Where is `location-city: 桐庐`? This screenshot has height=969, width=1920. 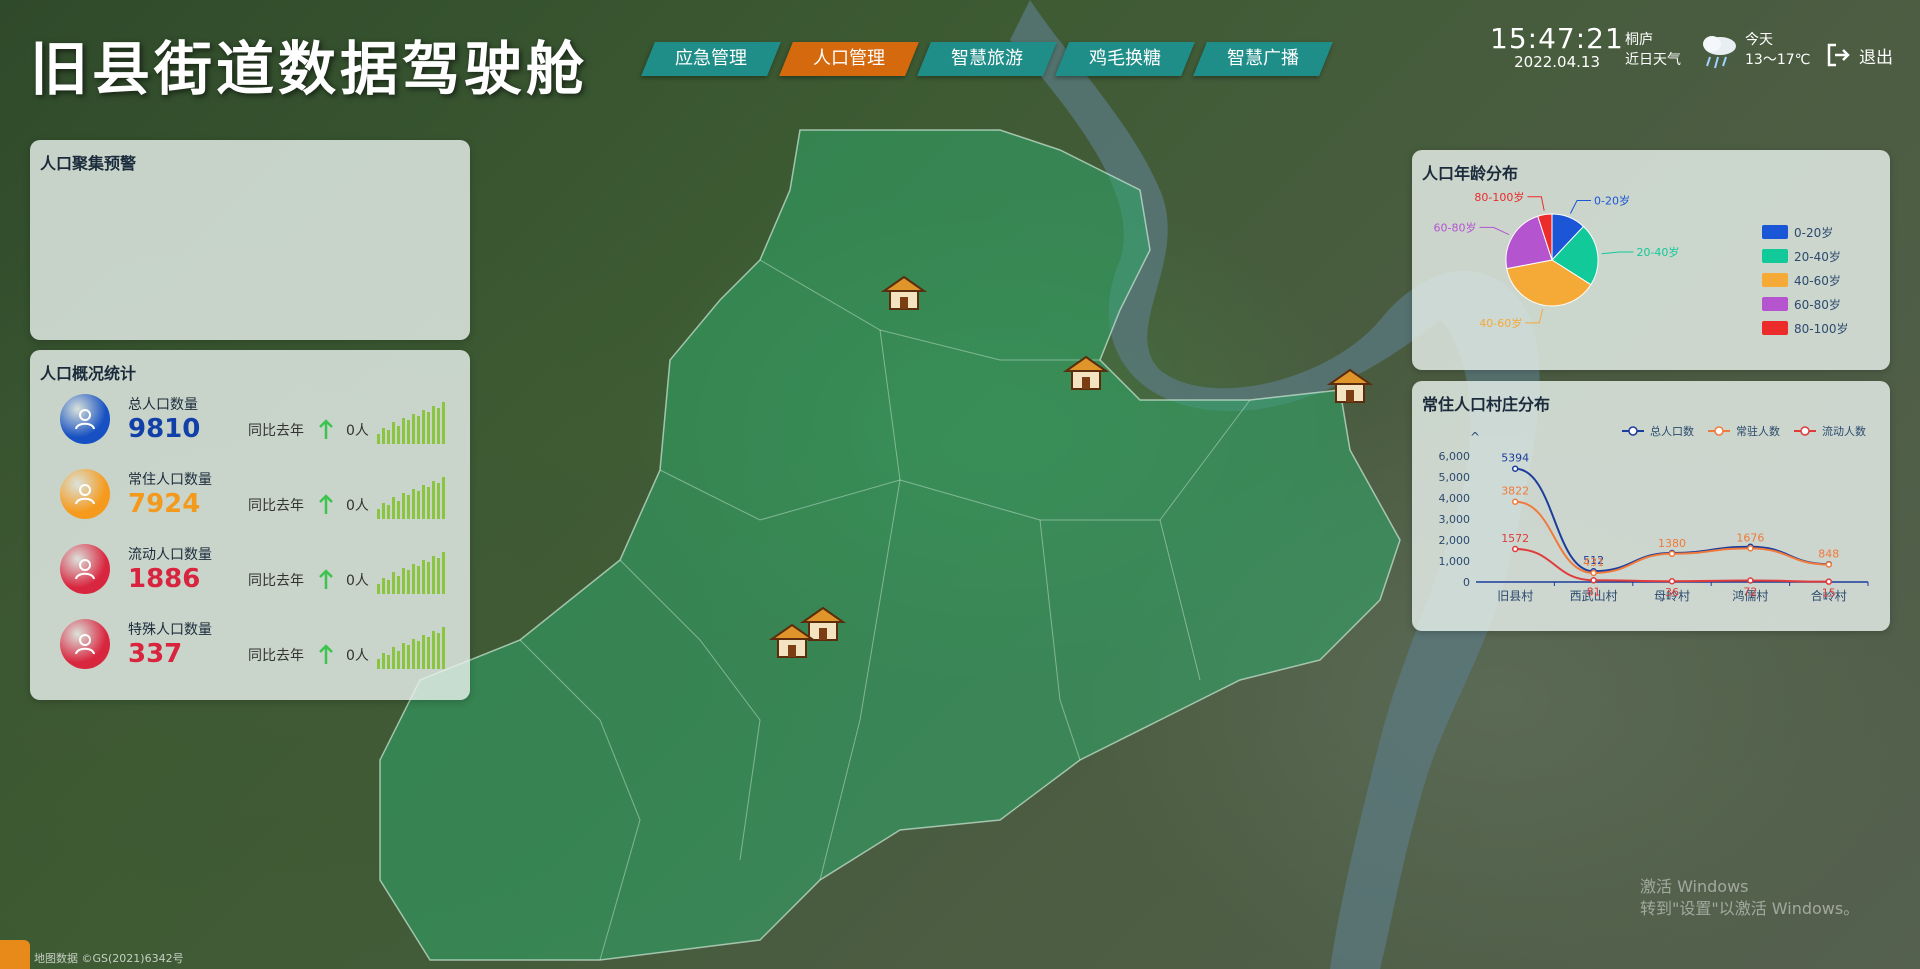
location-city: 桐庐 is located at coordinates (1639, 40).